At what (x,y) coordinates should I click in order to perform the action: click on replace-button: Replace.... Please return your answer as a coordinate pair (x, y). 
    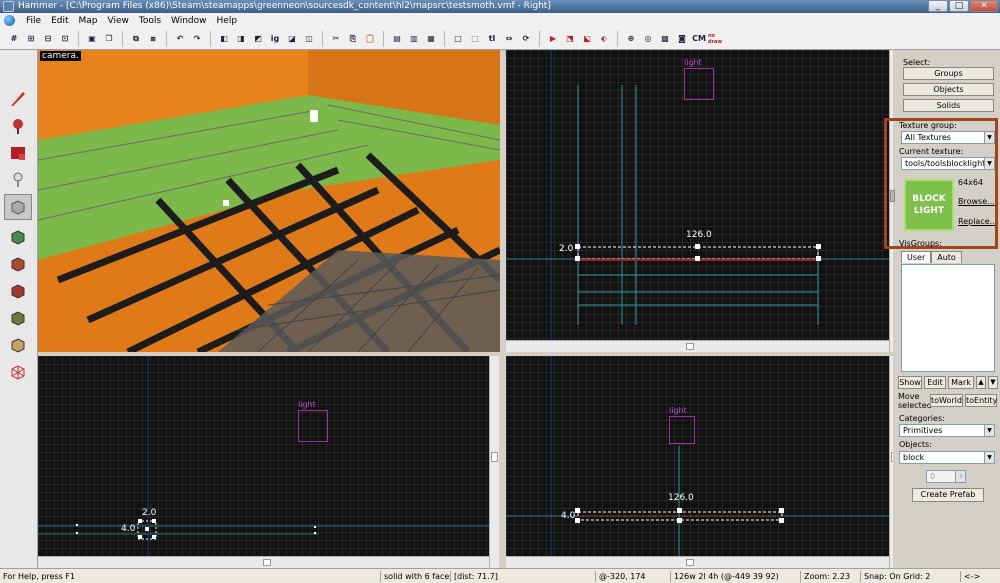
    Looking at the image, I should click on (977, 222).